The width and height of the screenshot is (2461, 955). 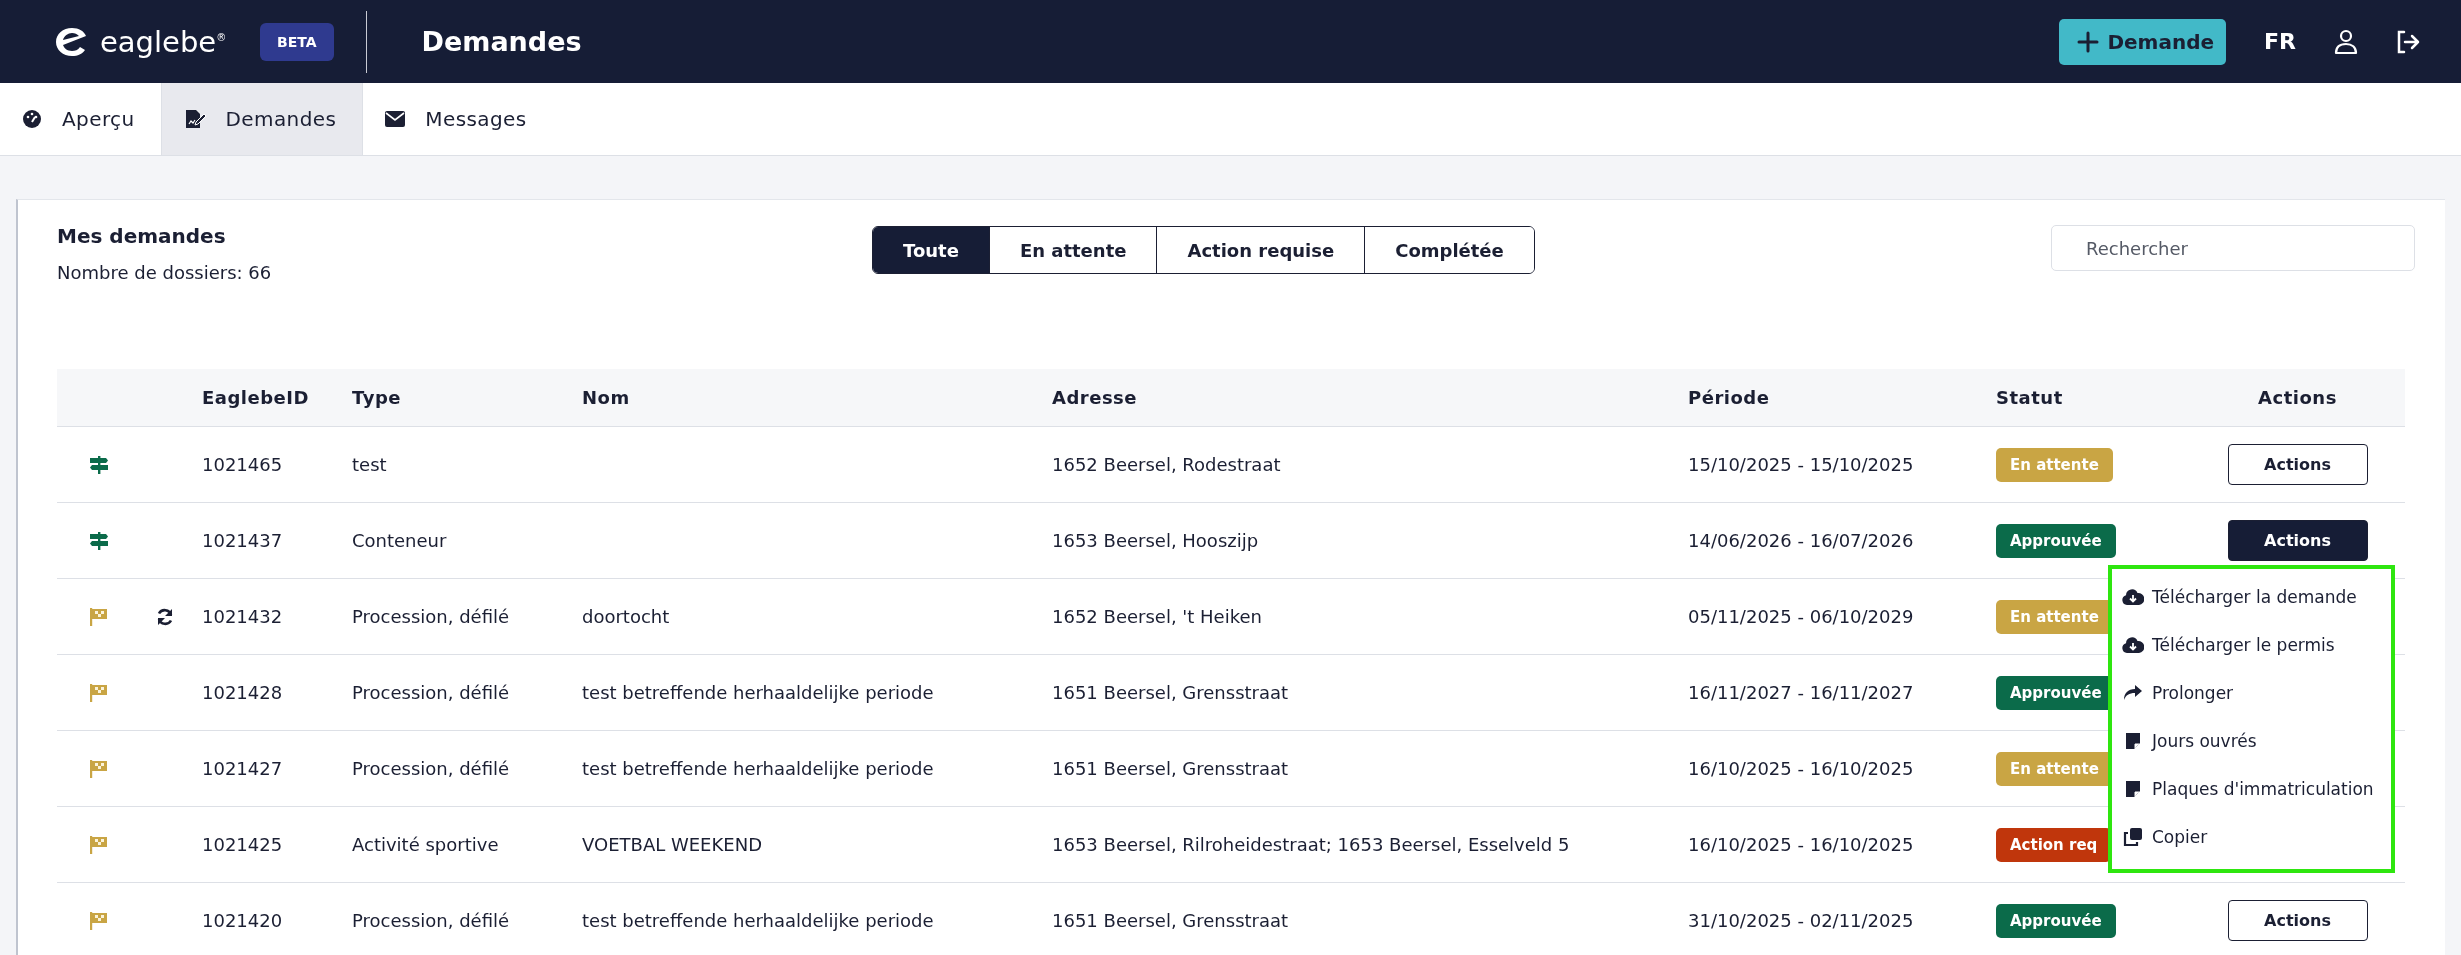 What do you see at coordinates (376, 397) in the screenshot?
I see `column-header: Type` at bounding box center [376, 397].